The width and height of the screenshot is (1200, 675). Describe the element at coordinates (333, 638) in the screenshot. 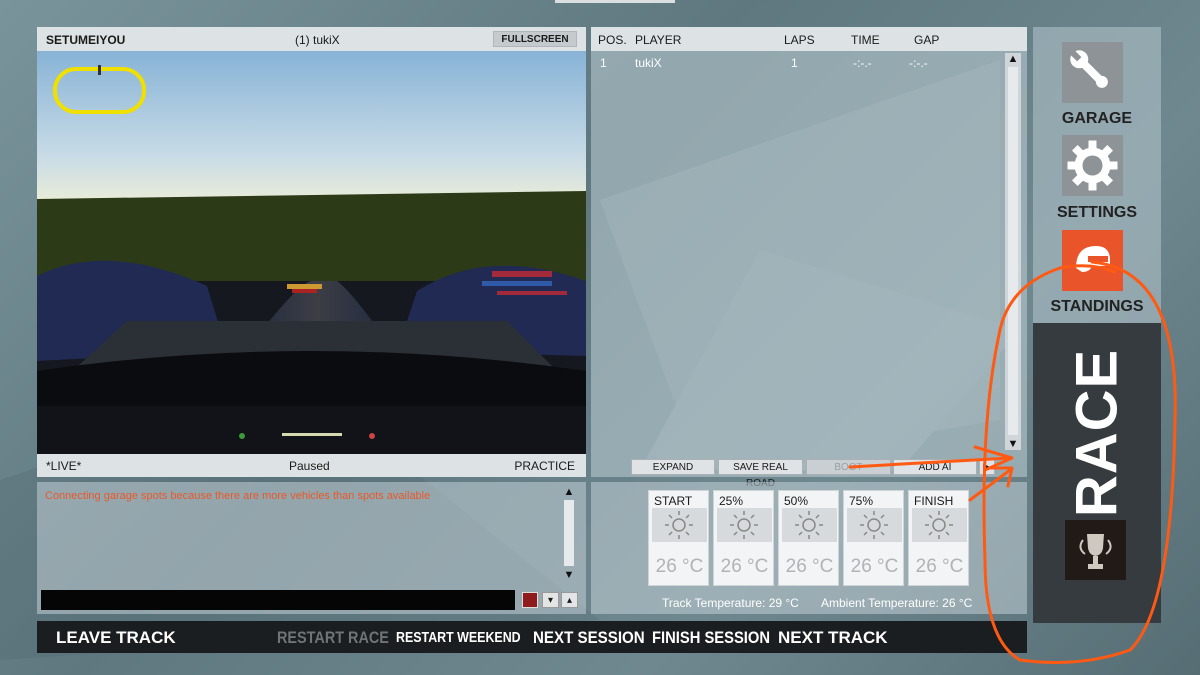

I see `restart-race-button: RESTART RACE` at that location.